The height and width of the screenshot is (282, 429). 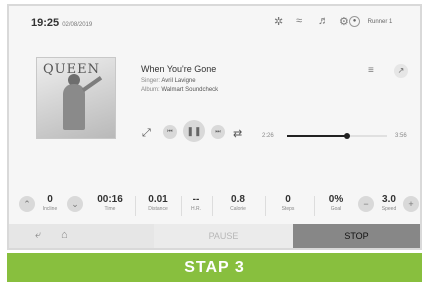 What do you see at coordinates (64, 235) in the screenshot?
I see `home-icon: ⌂` at bounding box center [64, 235].